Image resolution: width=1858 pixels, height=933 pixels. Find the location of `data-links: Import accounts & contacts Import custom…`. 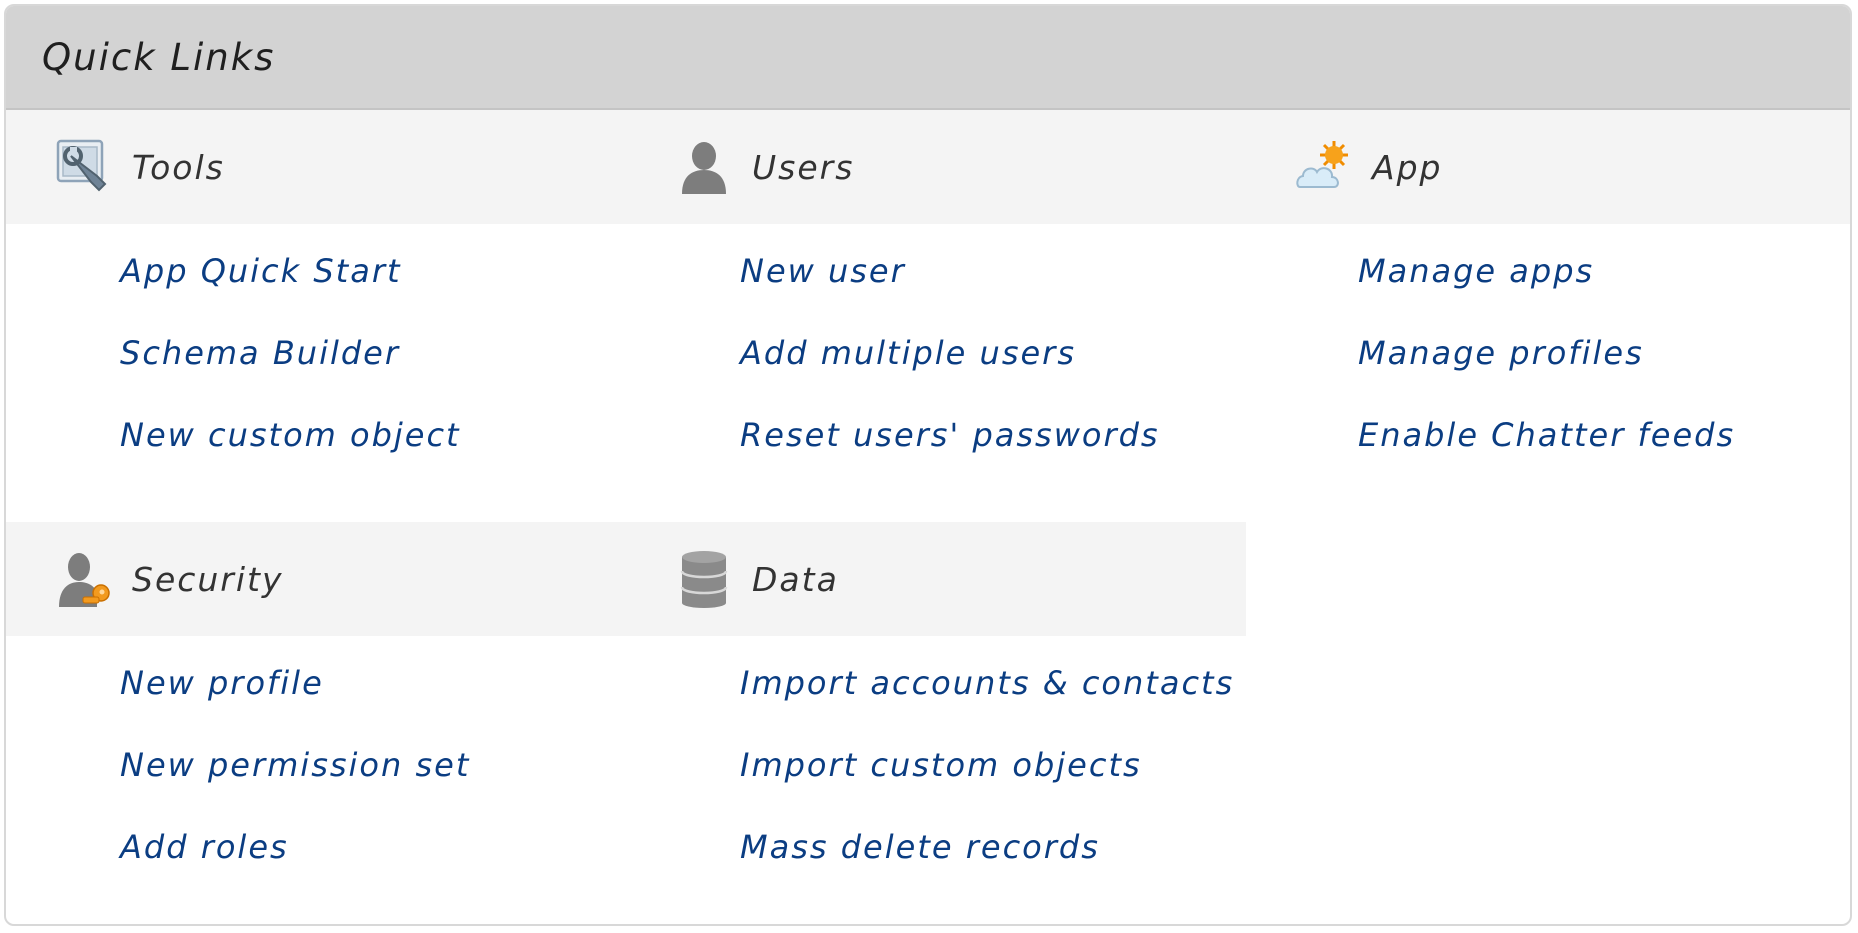

data-links: Import accounts & contacts Import custom… is located at coordinates (987, 781).